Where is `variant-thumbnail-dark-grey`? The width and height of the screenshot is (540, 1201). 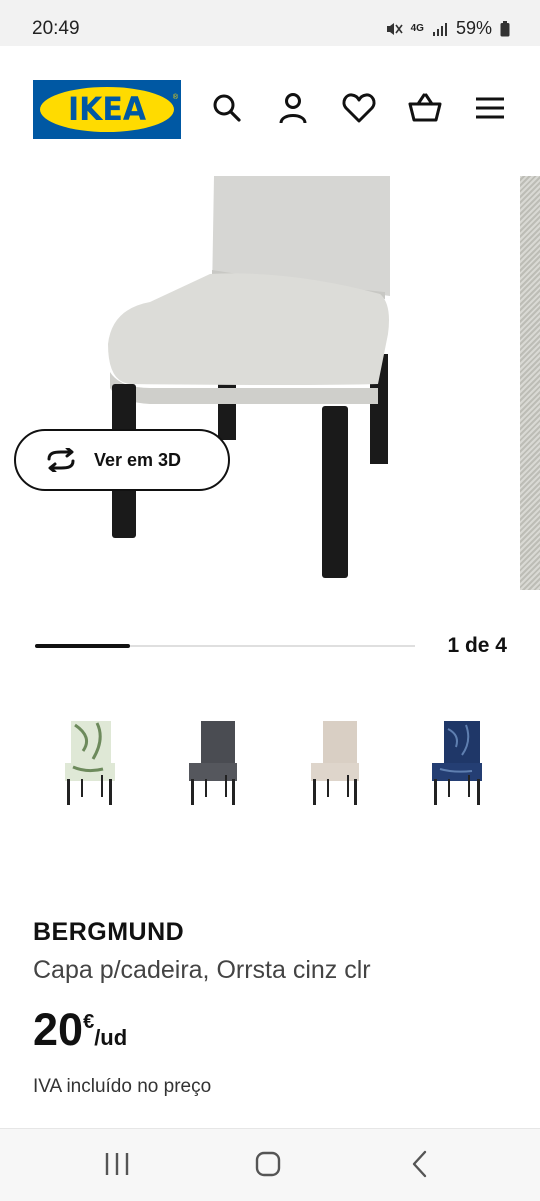
variant-thumbnail-dark-grey is located at coordinates (217, 762).